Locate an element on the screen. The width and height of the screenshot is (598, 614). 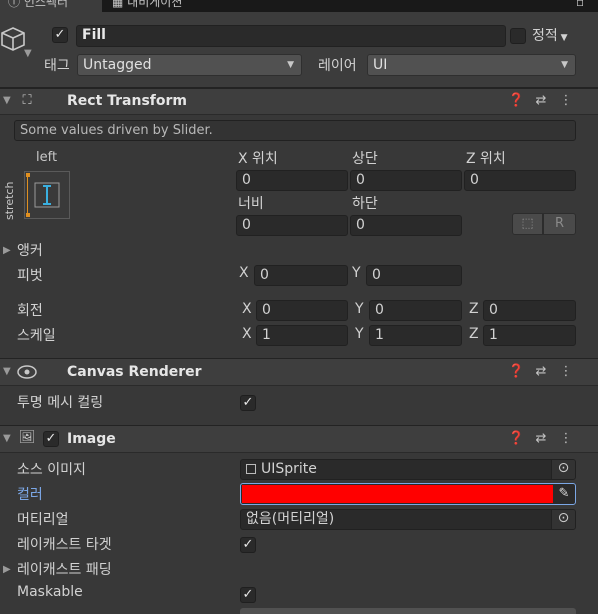
rotation-label: 회전 is located at coordinates (30, 311).